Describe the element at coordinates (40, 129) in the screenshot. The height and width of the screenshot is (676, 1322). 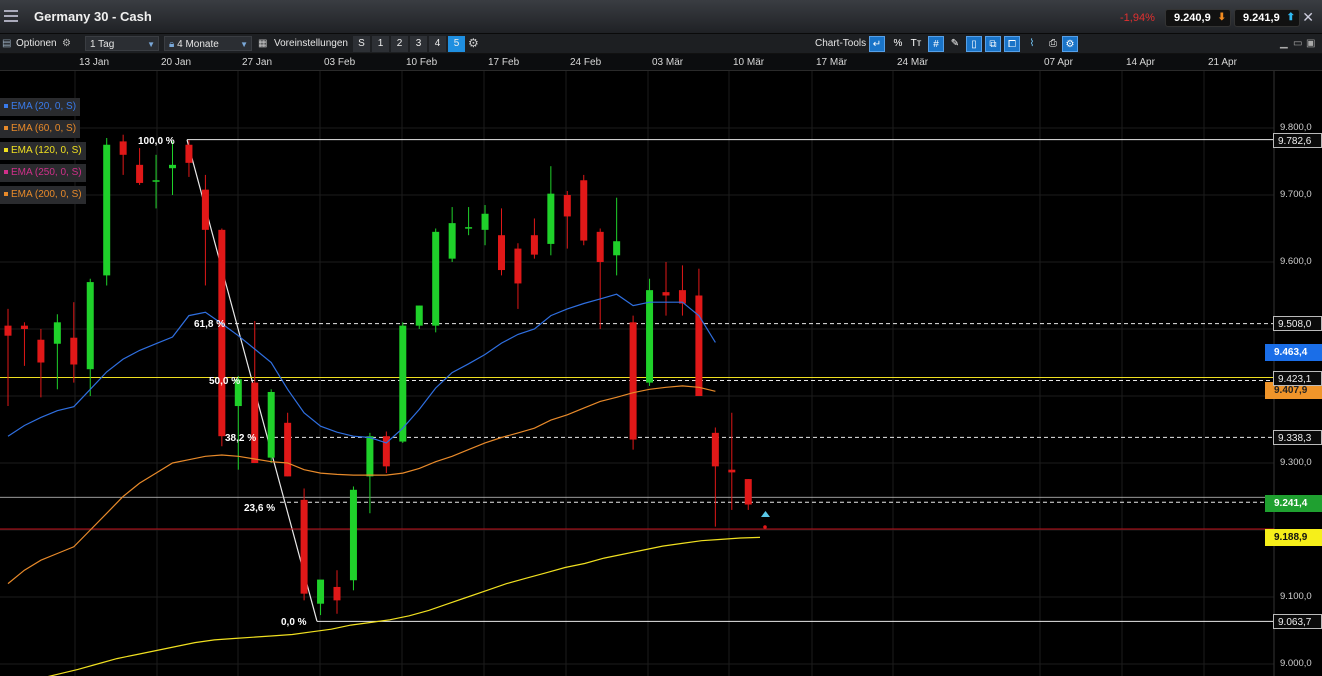
I see `legend-ema60: EMA (60, 0, S)` at that location.